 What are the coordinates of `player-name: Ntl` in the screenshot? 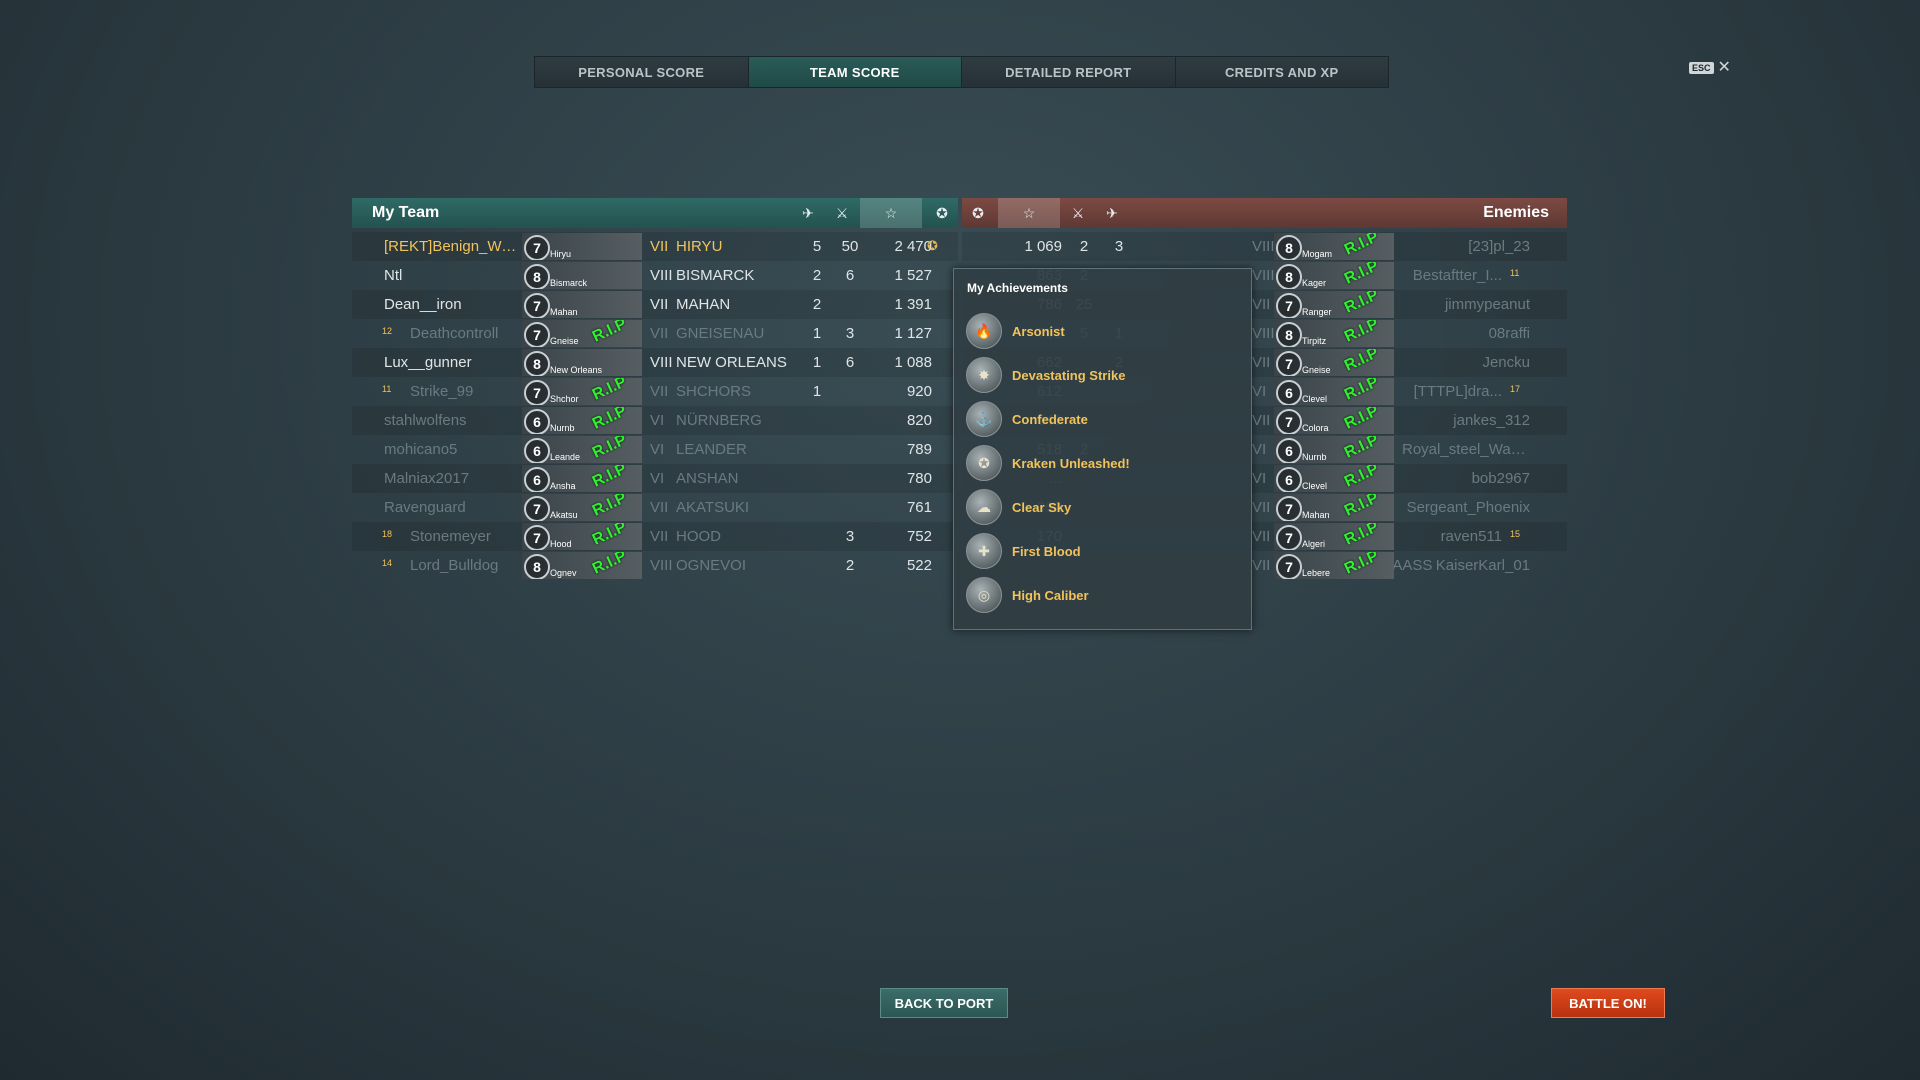 It's located at (393, 275).